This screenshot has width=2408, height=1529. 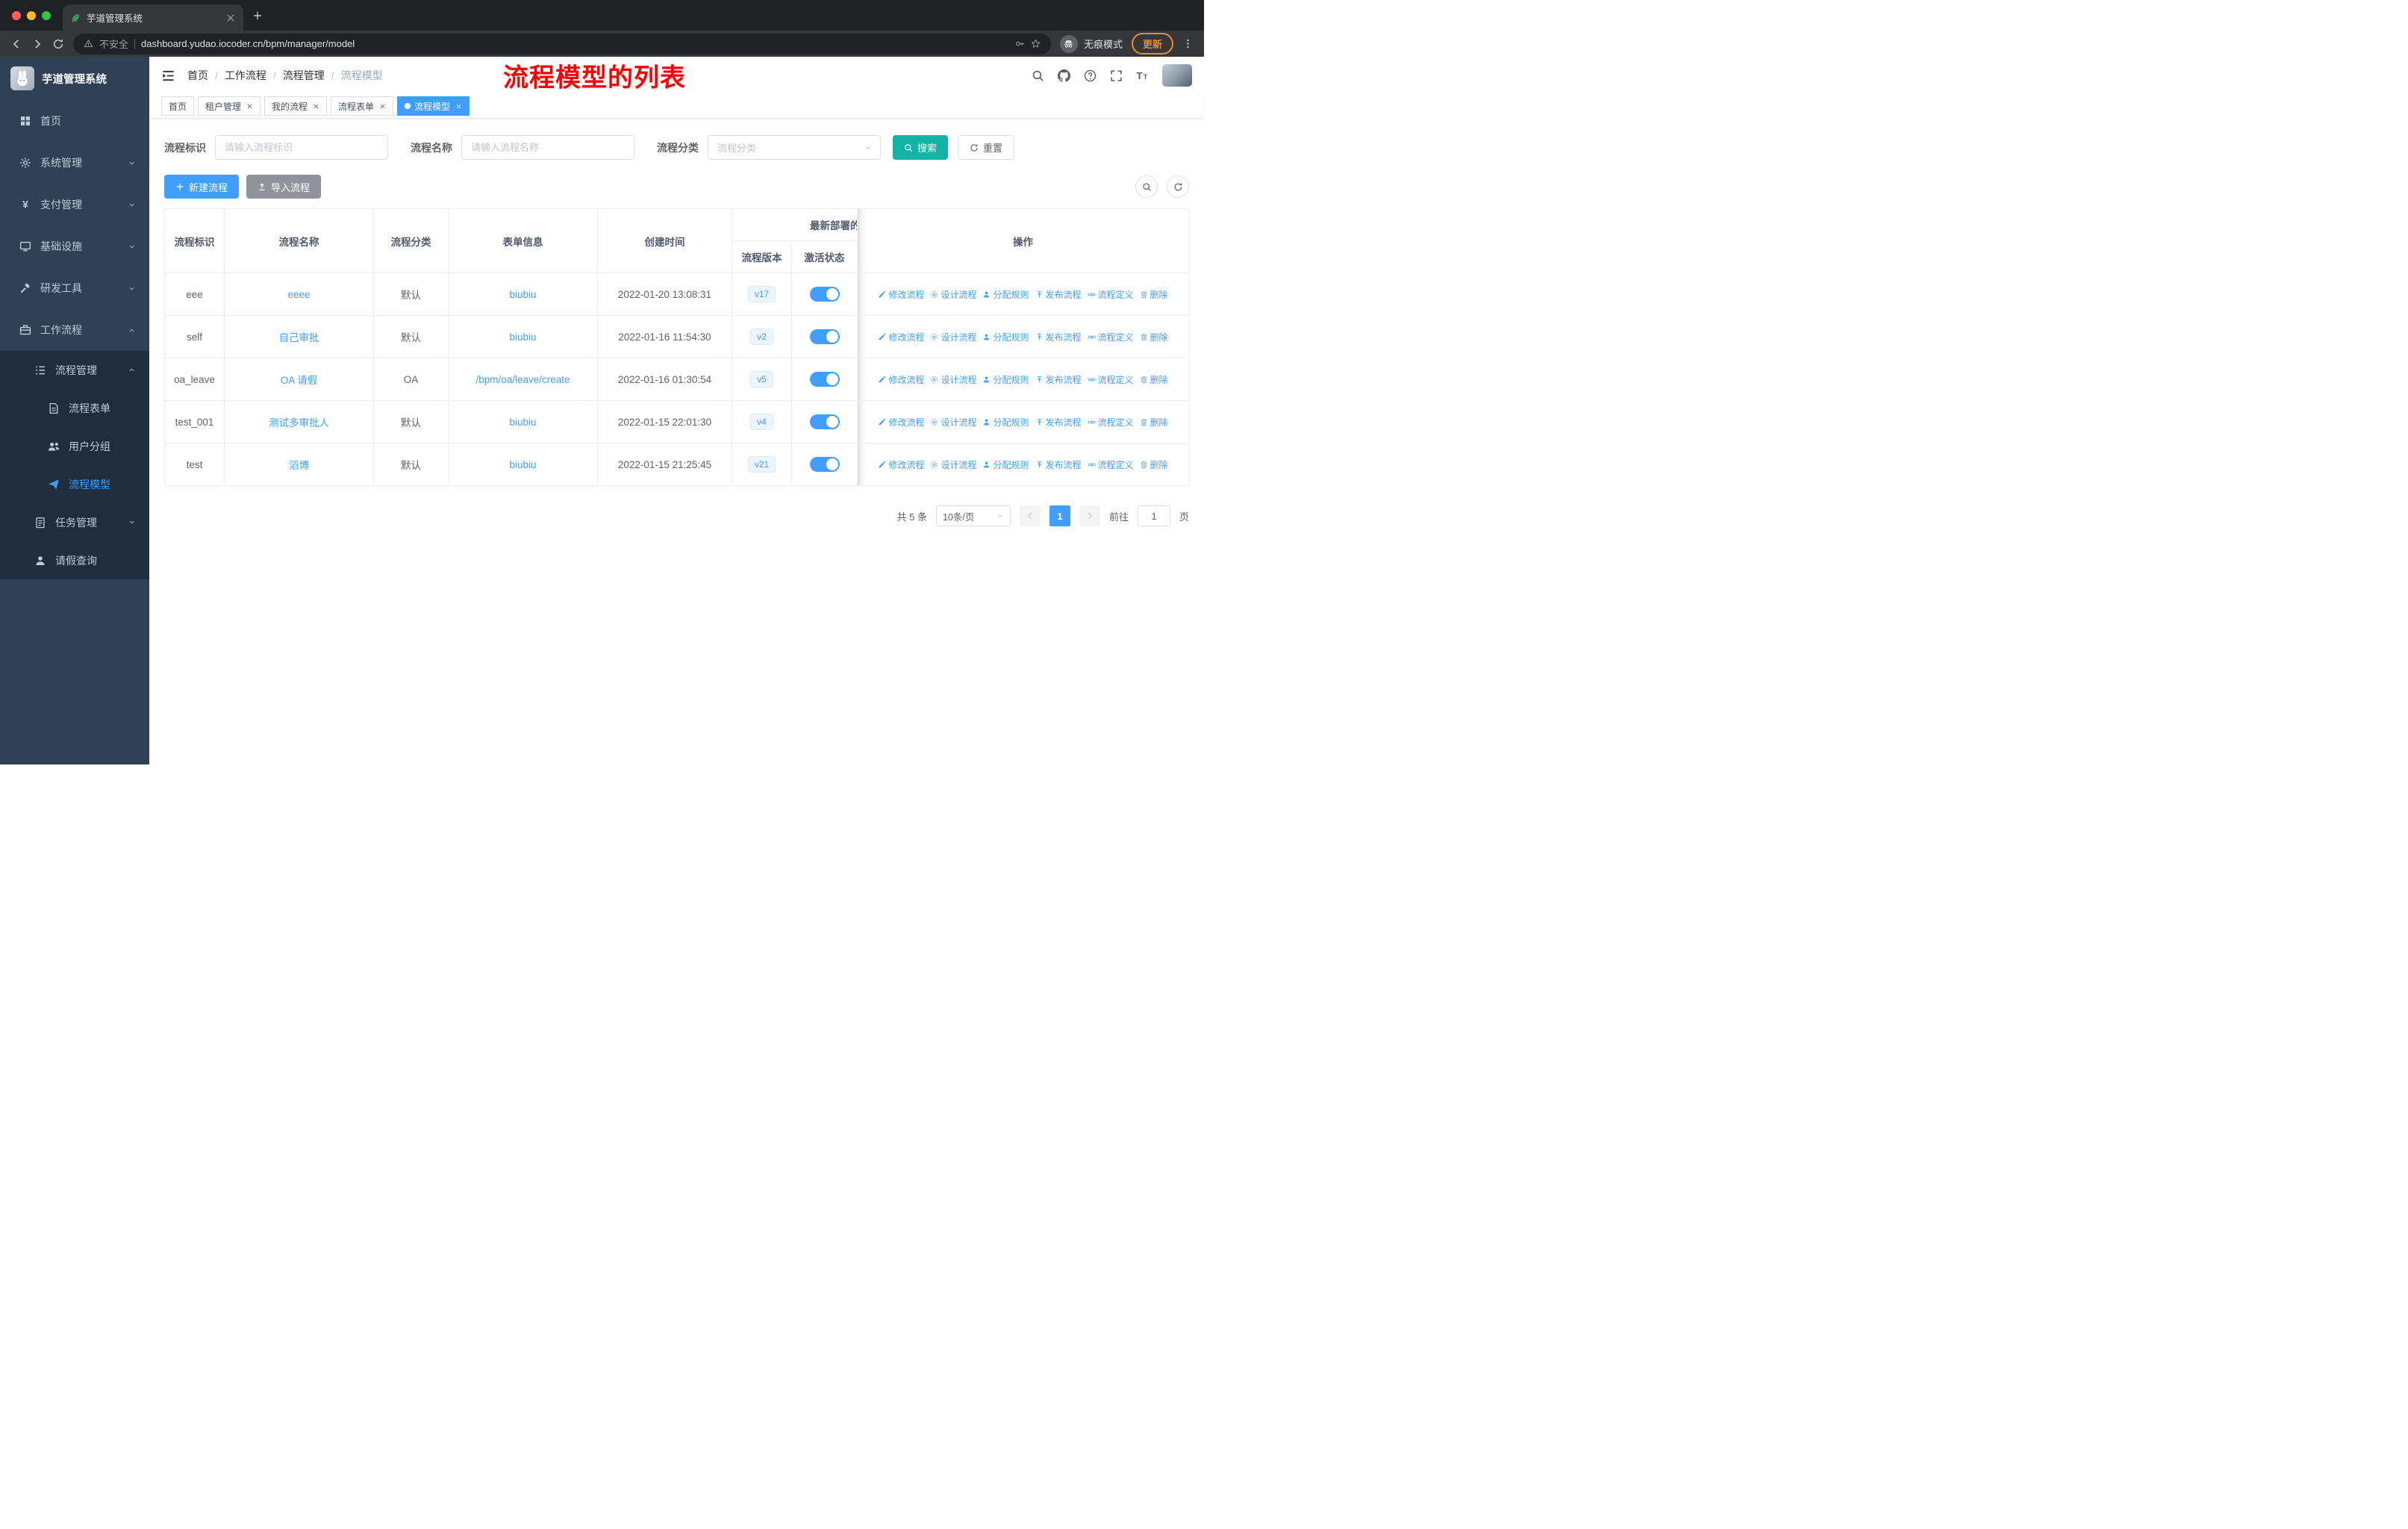 I want to click on refresh-table-button, so click(x=1178, y=187).